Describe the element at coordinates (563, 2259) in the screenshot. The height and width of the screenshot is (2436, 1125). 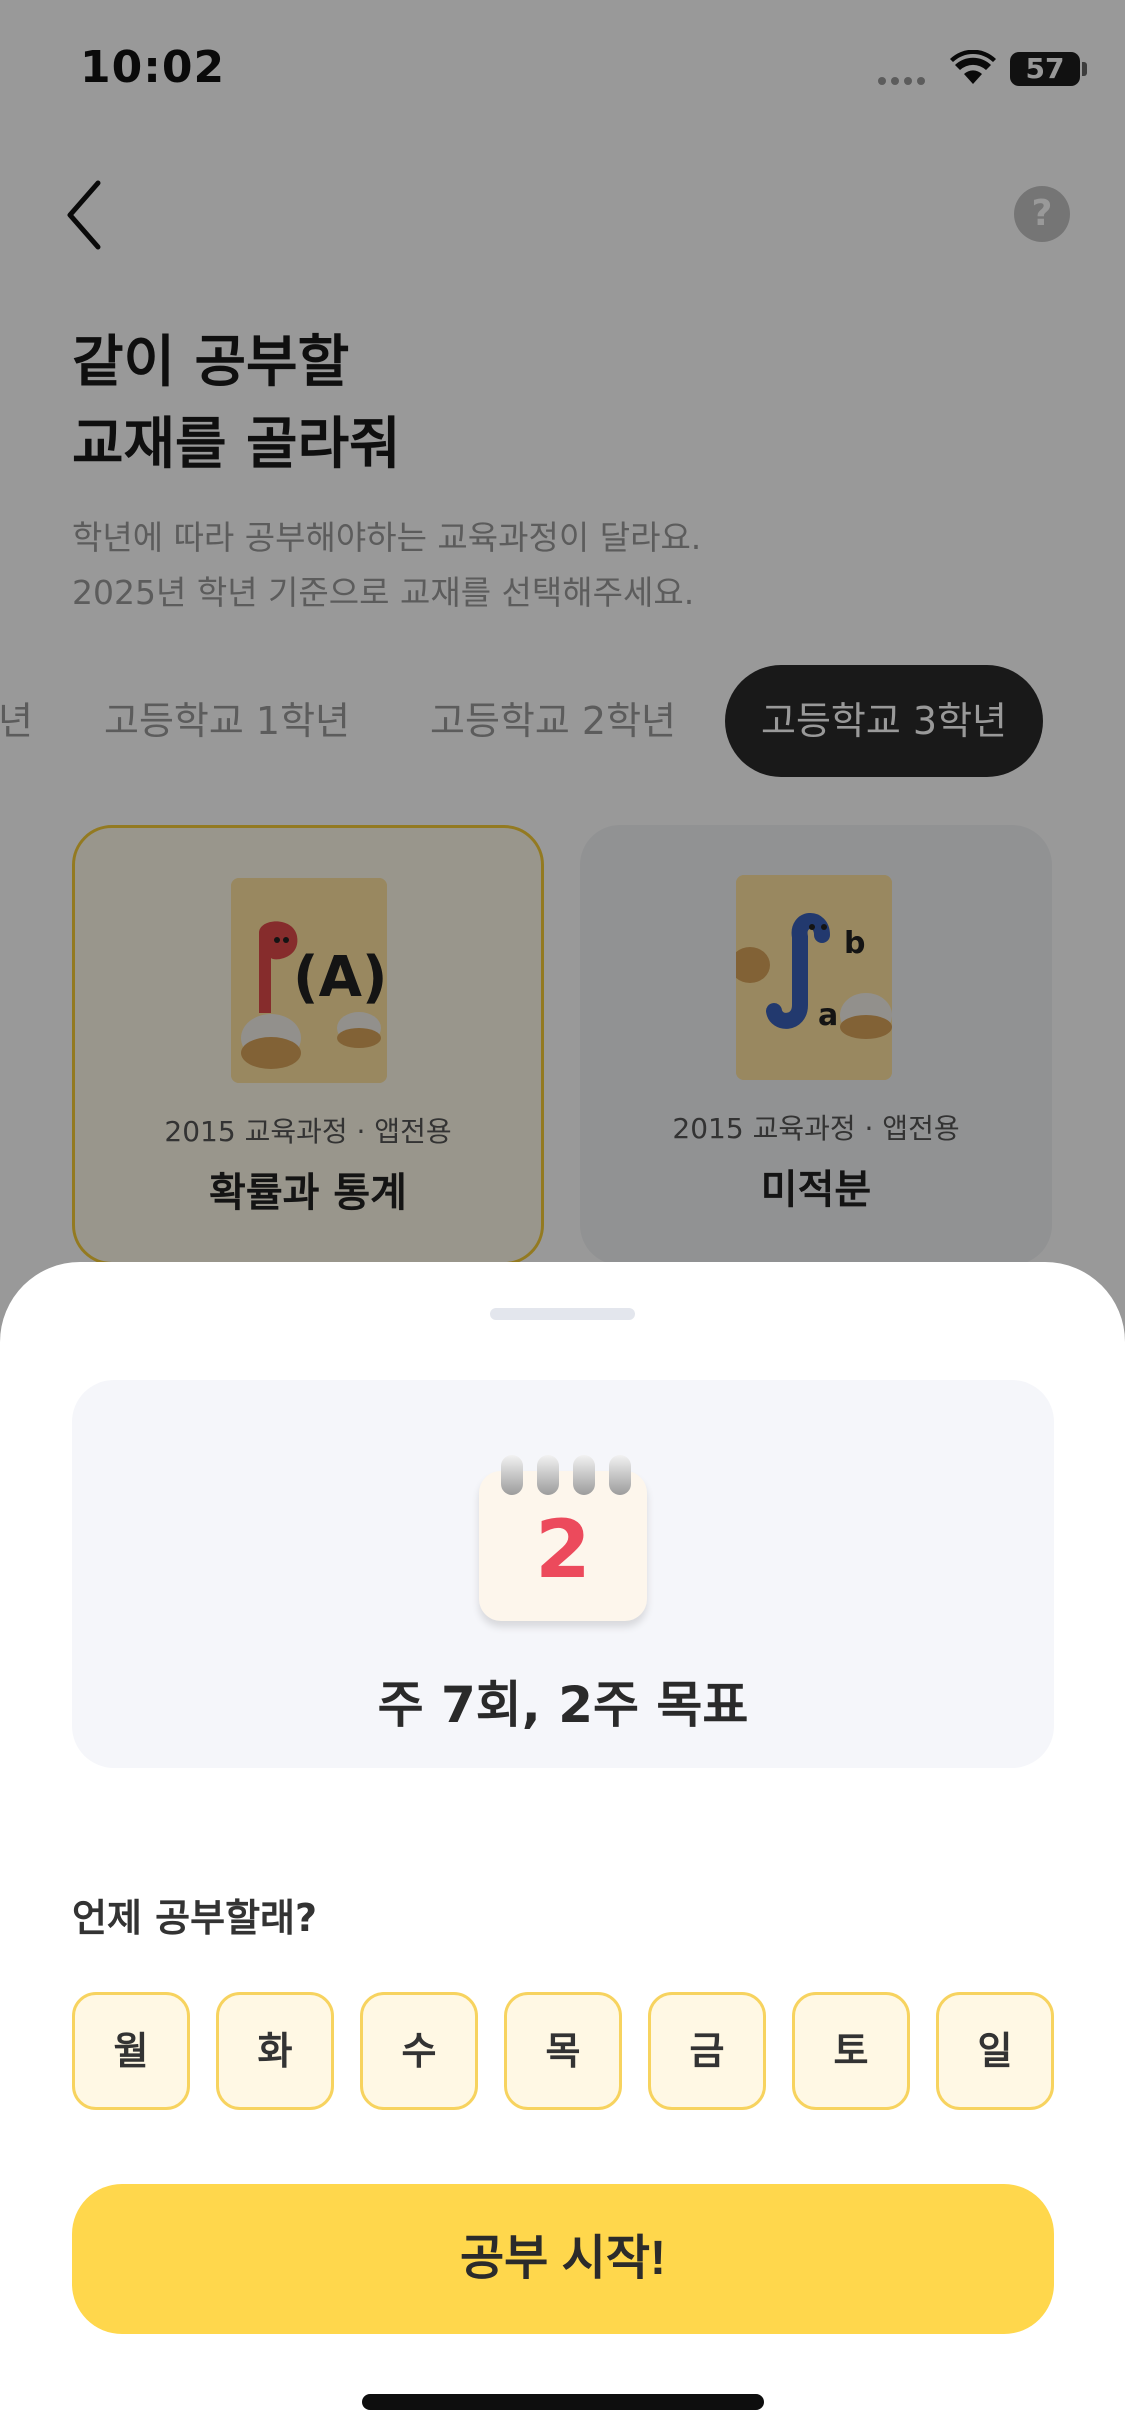
I see `start-study-button: 공부 시작!` at that location.